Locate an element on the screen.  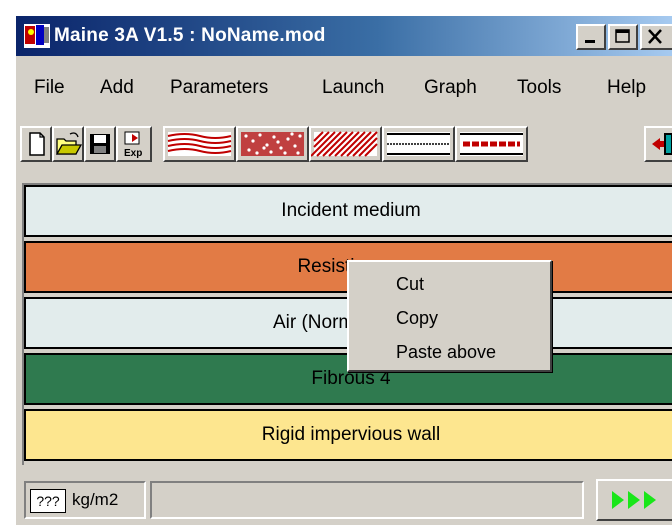
open-folder-icon is located at coordinates (68, 143).